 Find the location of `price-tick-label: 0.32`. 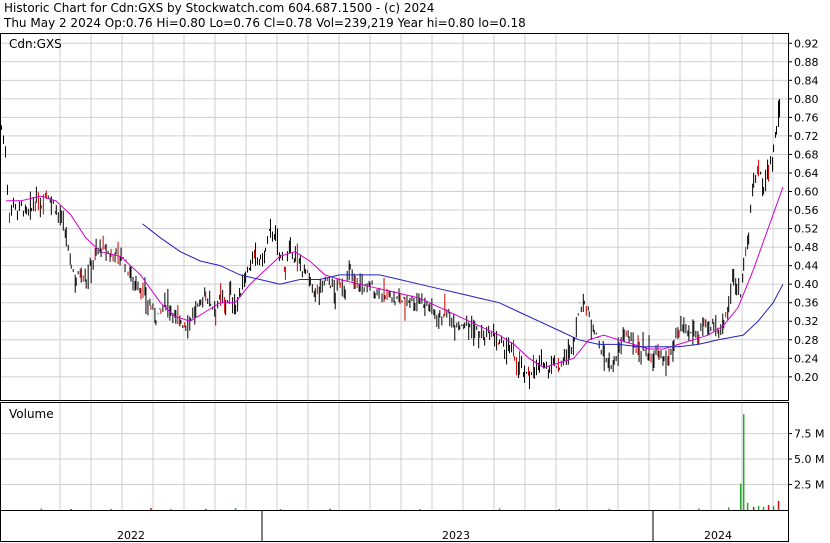

price-tick-label: 0.32 is located at coordinates (806, 321).